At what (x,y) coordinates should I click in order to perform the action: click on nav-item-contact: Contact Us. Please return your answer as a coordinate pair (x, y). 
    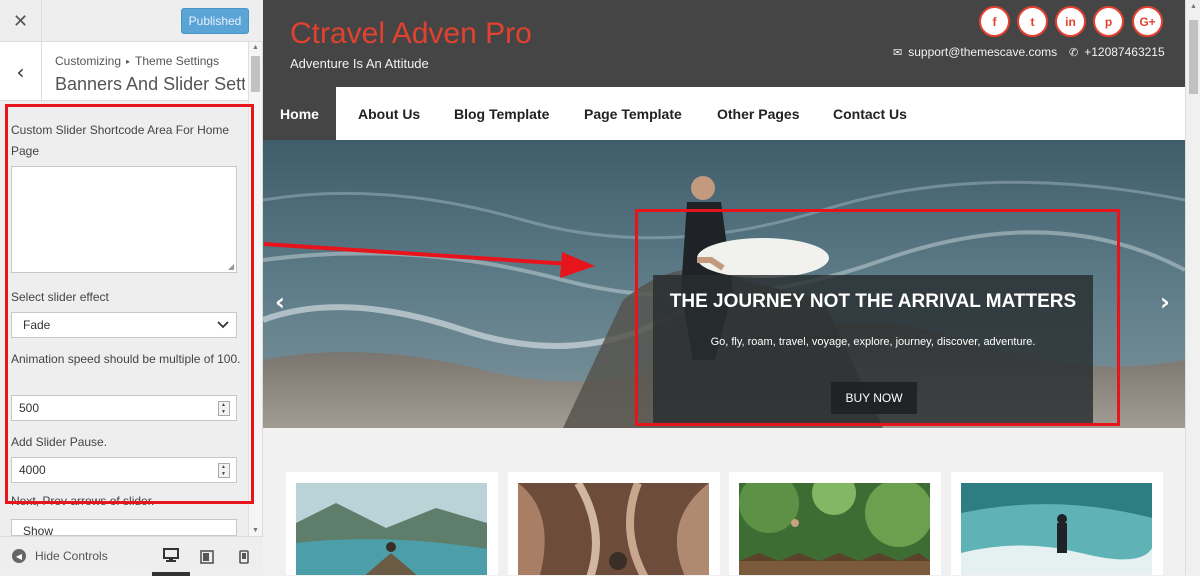
    Looking at the image, I should click on (870, 113).